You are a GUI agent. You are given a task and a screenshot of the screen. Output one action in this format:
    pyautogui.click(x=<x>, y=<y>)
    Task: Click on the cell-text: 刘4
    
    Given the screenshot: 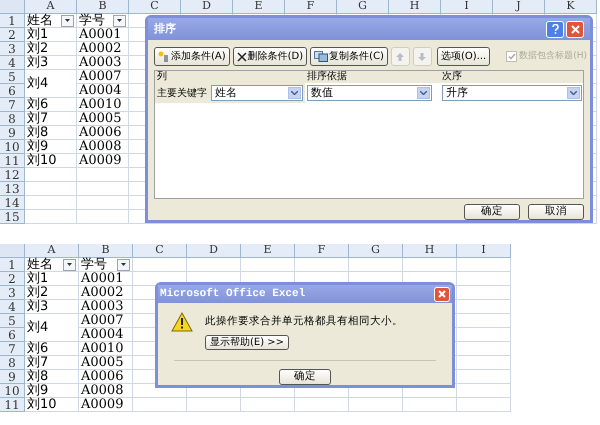 What is the action you would take?
    pyautogui.click(x=37, y=327)
    